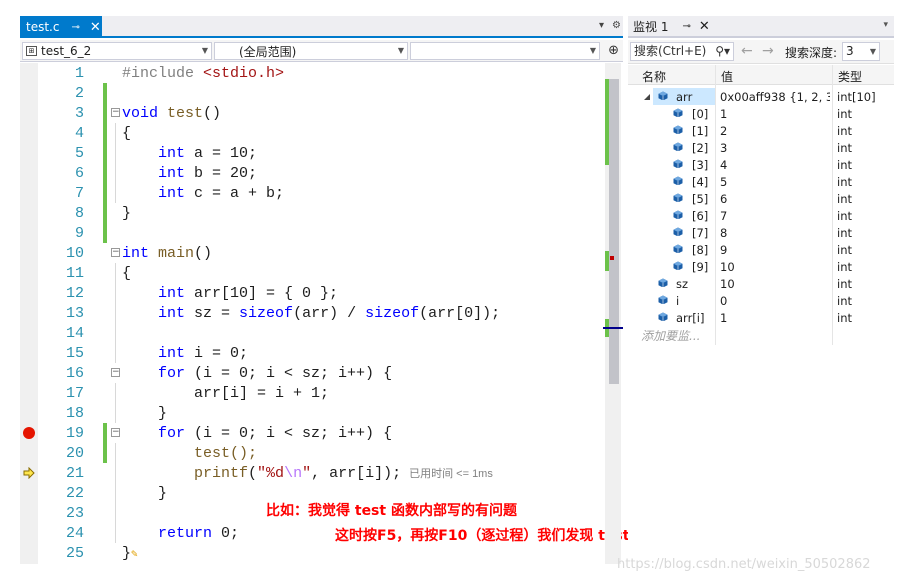 The width and height of the screenshot is (909, 584). What do you see at coordinates (775, 250) in the screenshot?
I see `watch-value: 9` at bounding box center [775, 250].